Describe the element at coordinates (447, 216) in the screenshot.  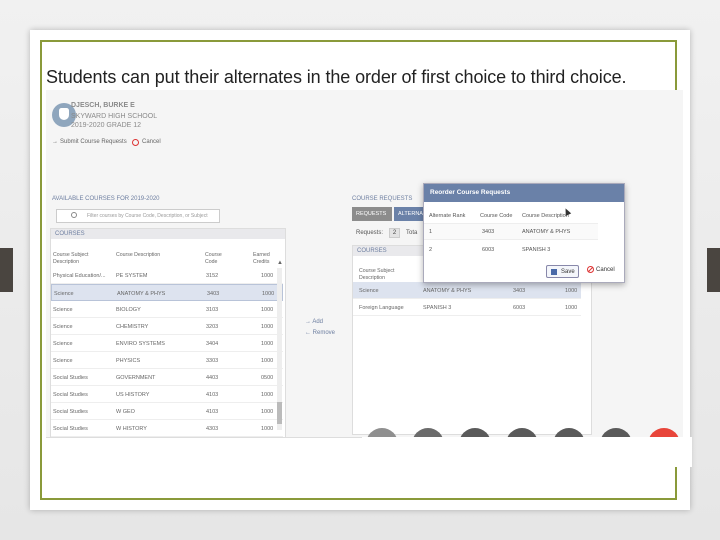
I see `col-alternate-rank: Alternate Rank` at that location.